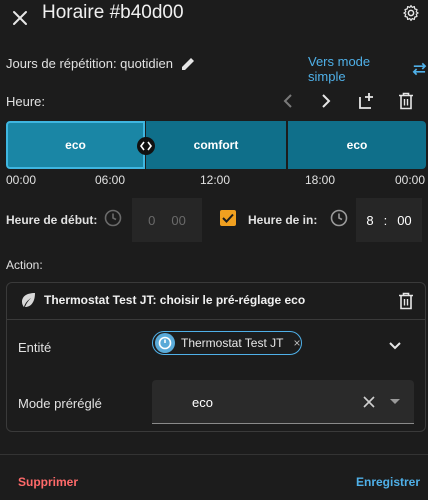  I want to click on settings-button, so click(411, 13).